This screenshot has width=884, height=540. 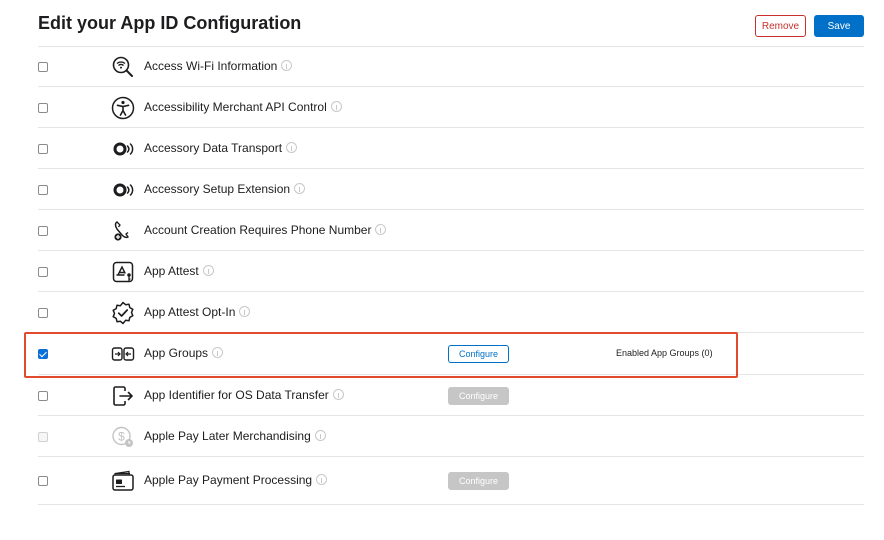 I want to click on capability-label: App Groups, so click(x=176, y=353).